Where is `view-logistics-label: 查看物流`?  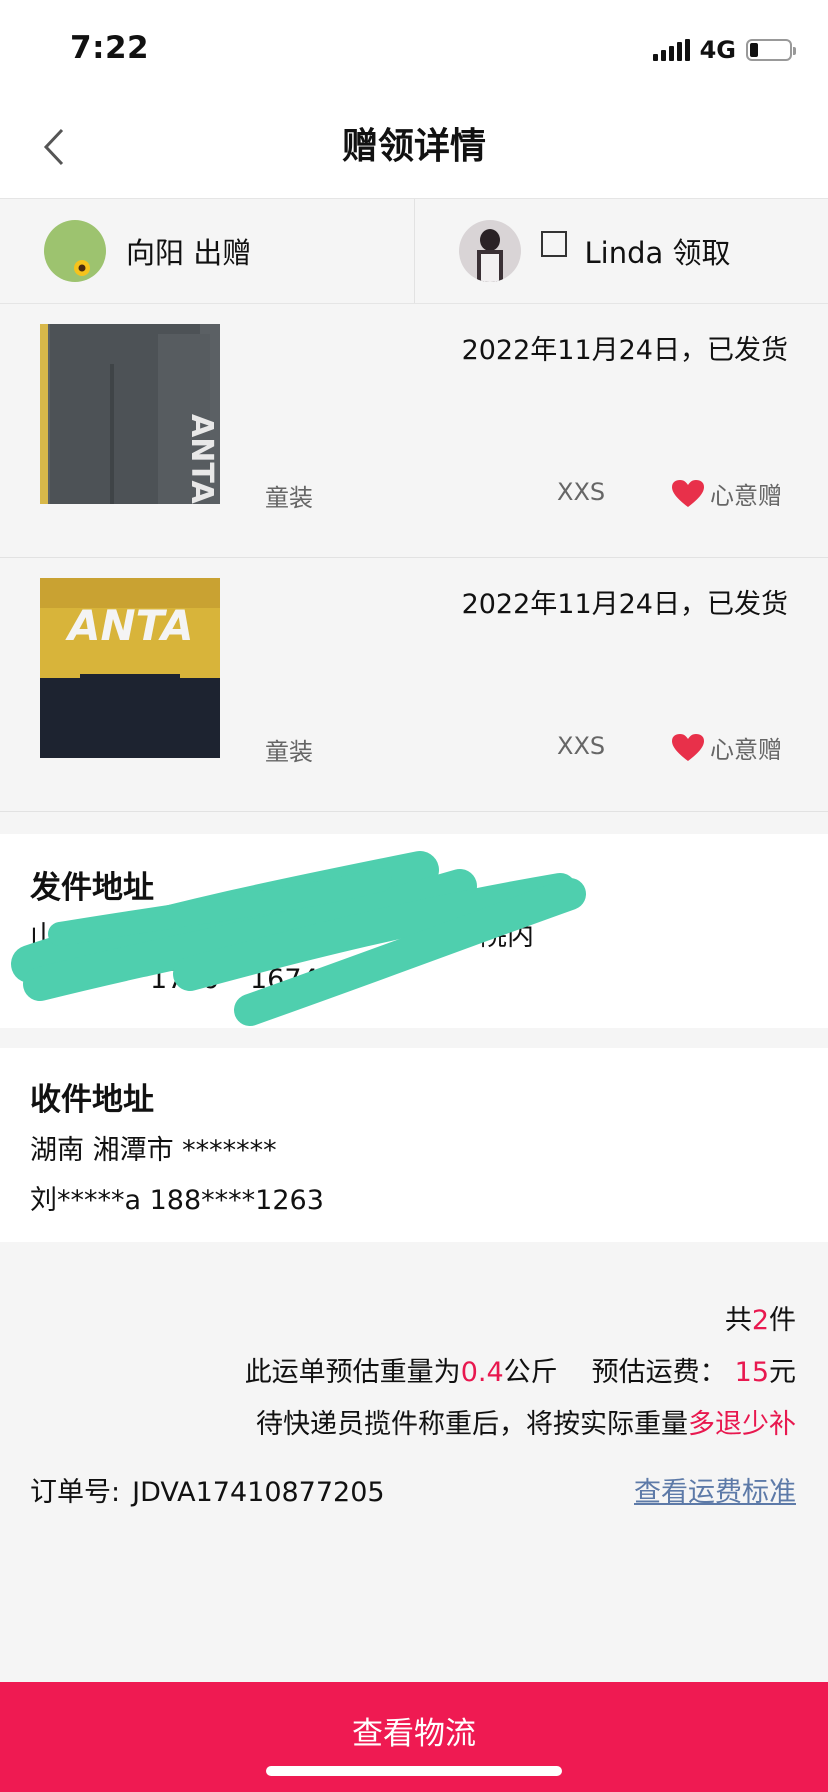
view-logistics-label: 查看物流 is located at coordinates (414, 1734).